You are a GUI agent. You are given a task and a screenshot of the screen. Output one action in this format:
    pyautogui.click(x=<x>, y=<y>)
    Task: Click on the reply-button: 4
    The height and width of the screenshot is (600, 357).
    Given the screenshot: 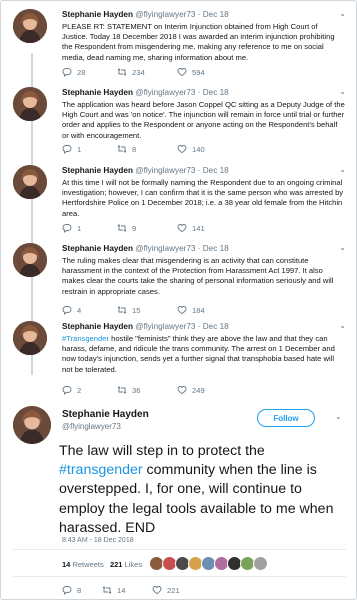 What is the action you would take?
    pyautogui.click(x=71, y=310)
    